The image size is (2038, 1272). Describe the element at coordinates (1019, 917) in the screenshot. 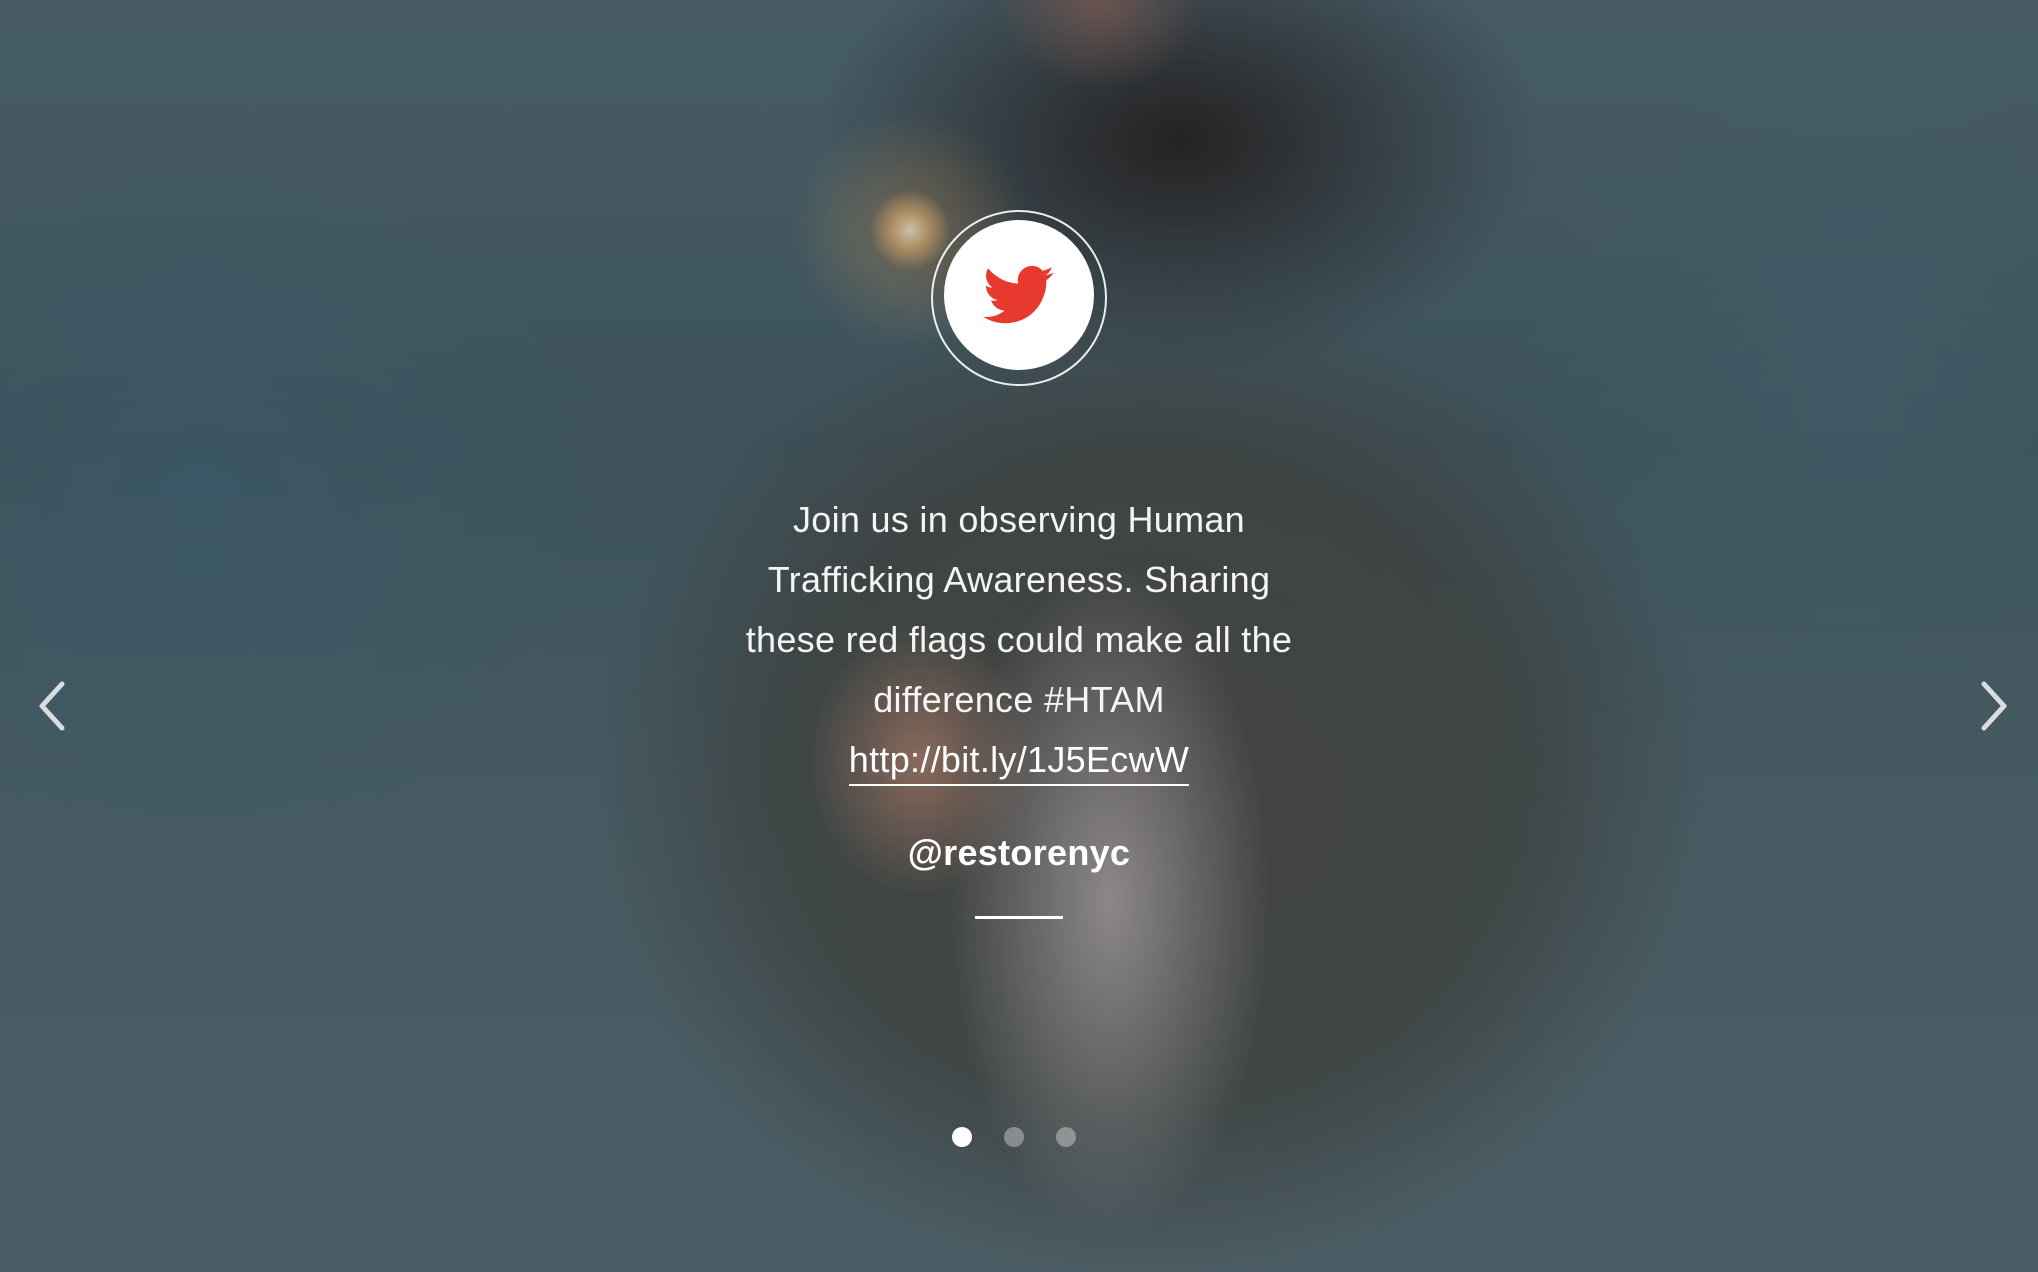

I see `divider` at that location.